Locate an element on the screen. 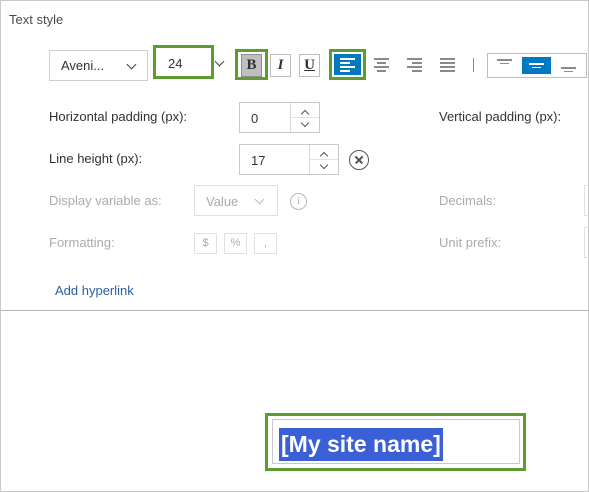 This screenshot has height=492, width=589. unit-prefix-label: Unit prefix: is located at coordinates (470, 242).